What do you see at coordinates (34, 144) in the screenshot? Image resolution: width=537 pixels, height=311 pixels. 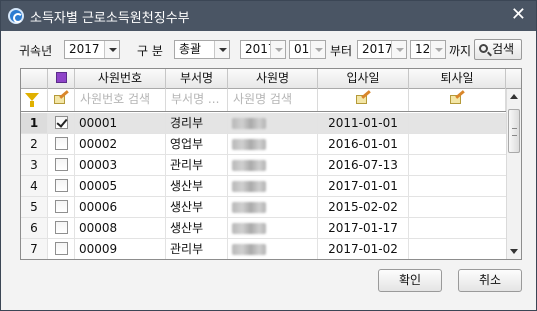 I see `row-number: 2` at bounding box center [34, 144].